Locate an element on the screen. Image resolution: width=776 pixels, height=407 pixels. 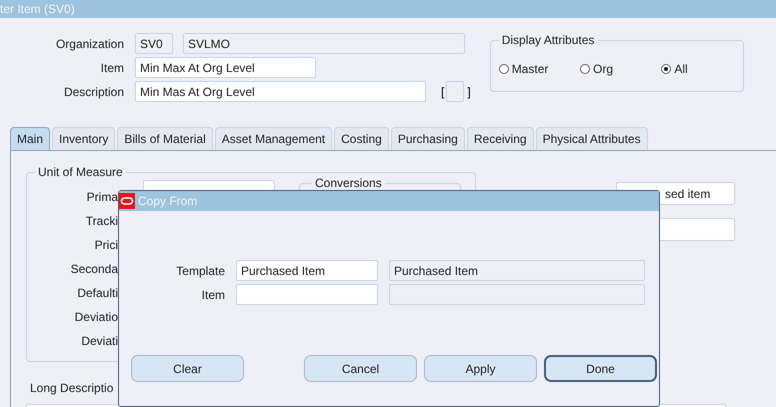
field-label: Defaulti is located at coordinates (97, 293).